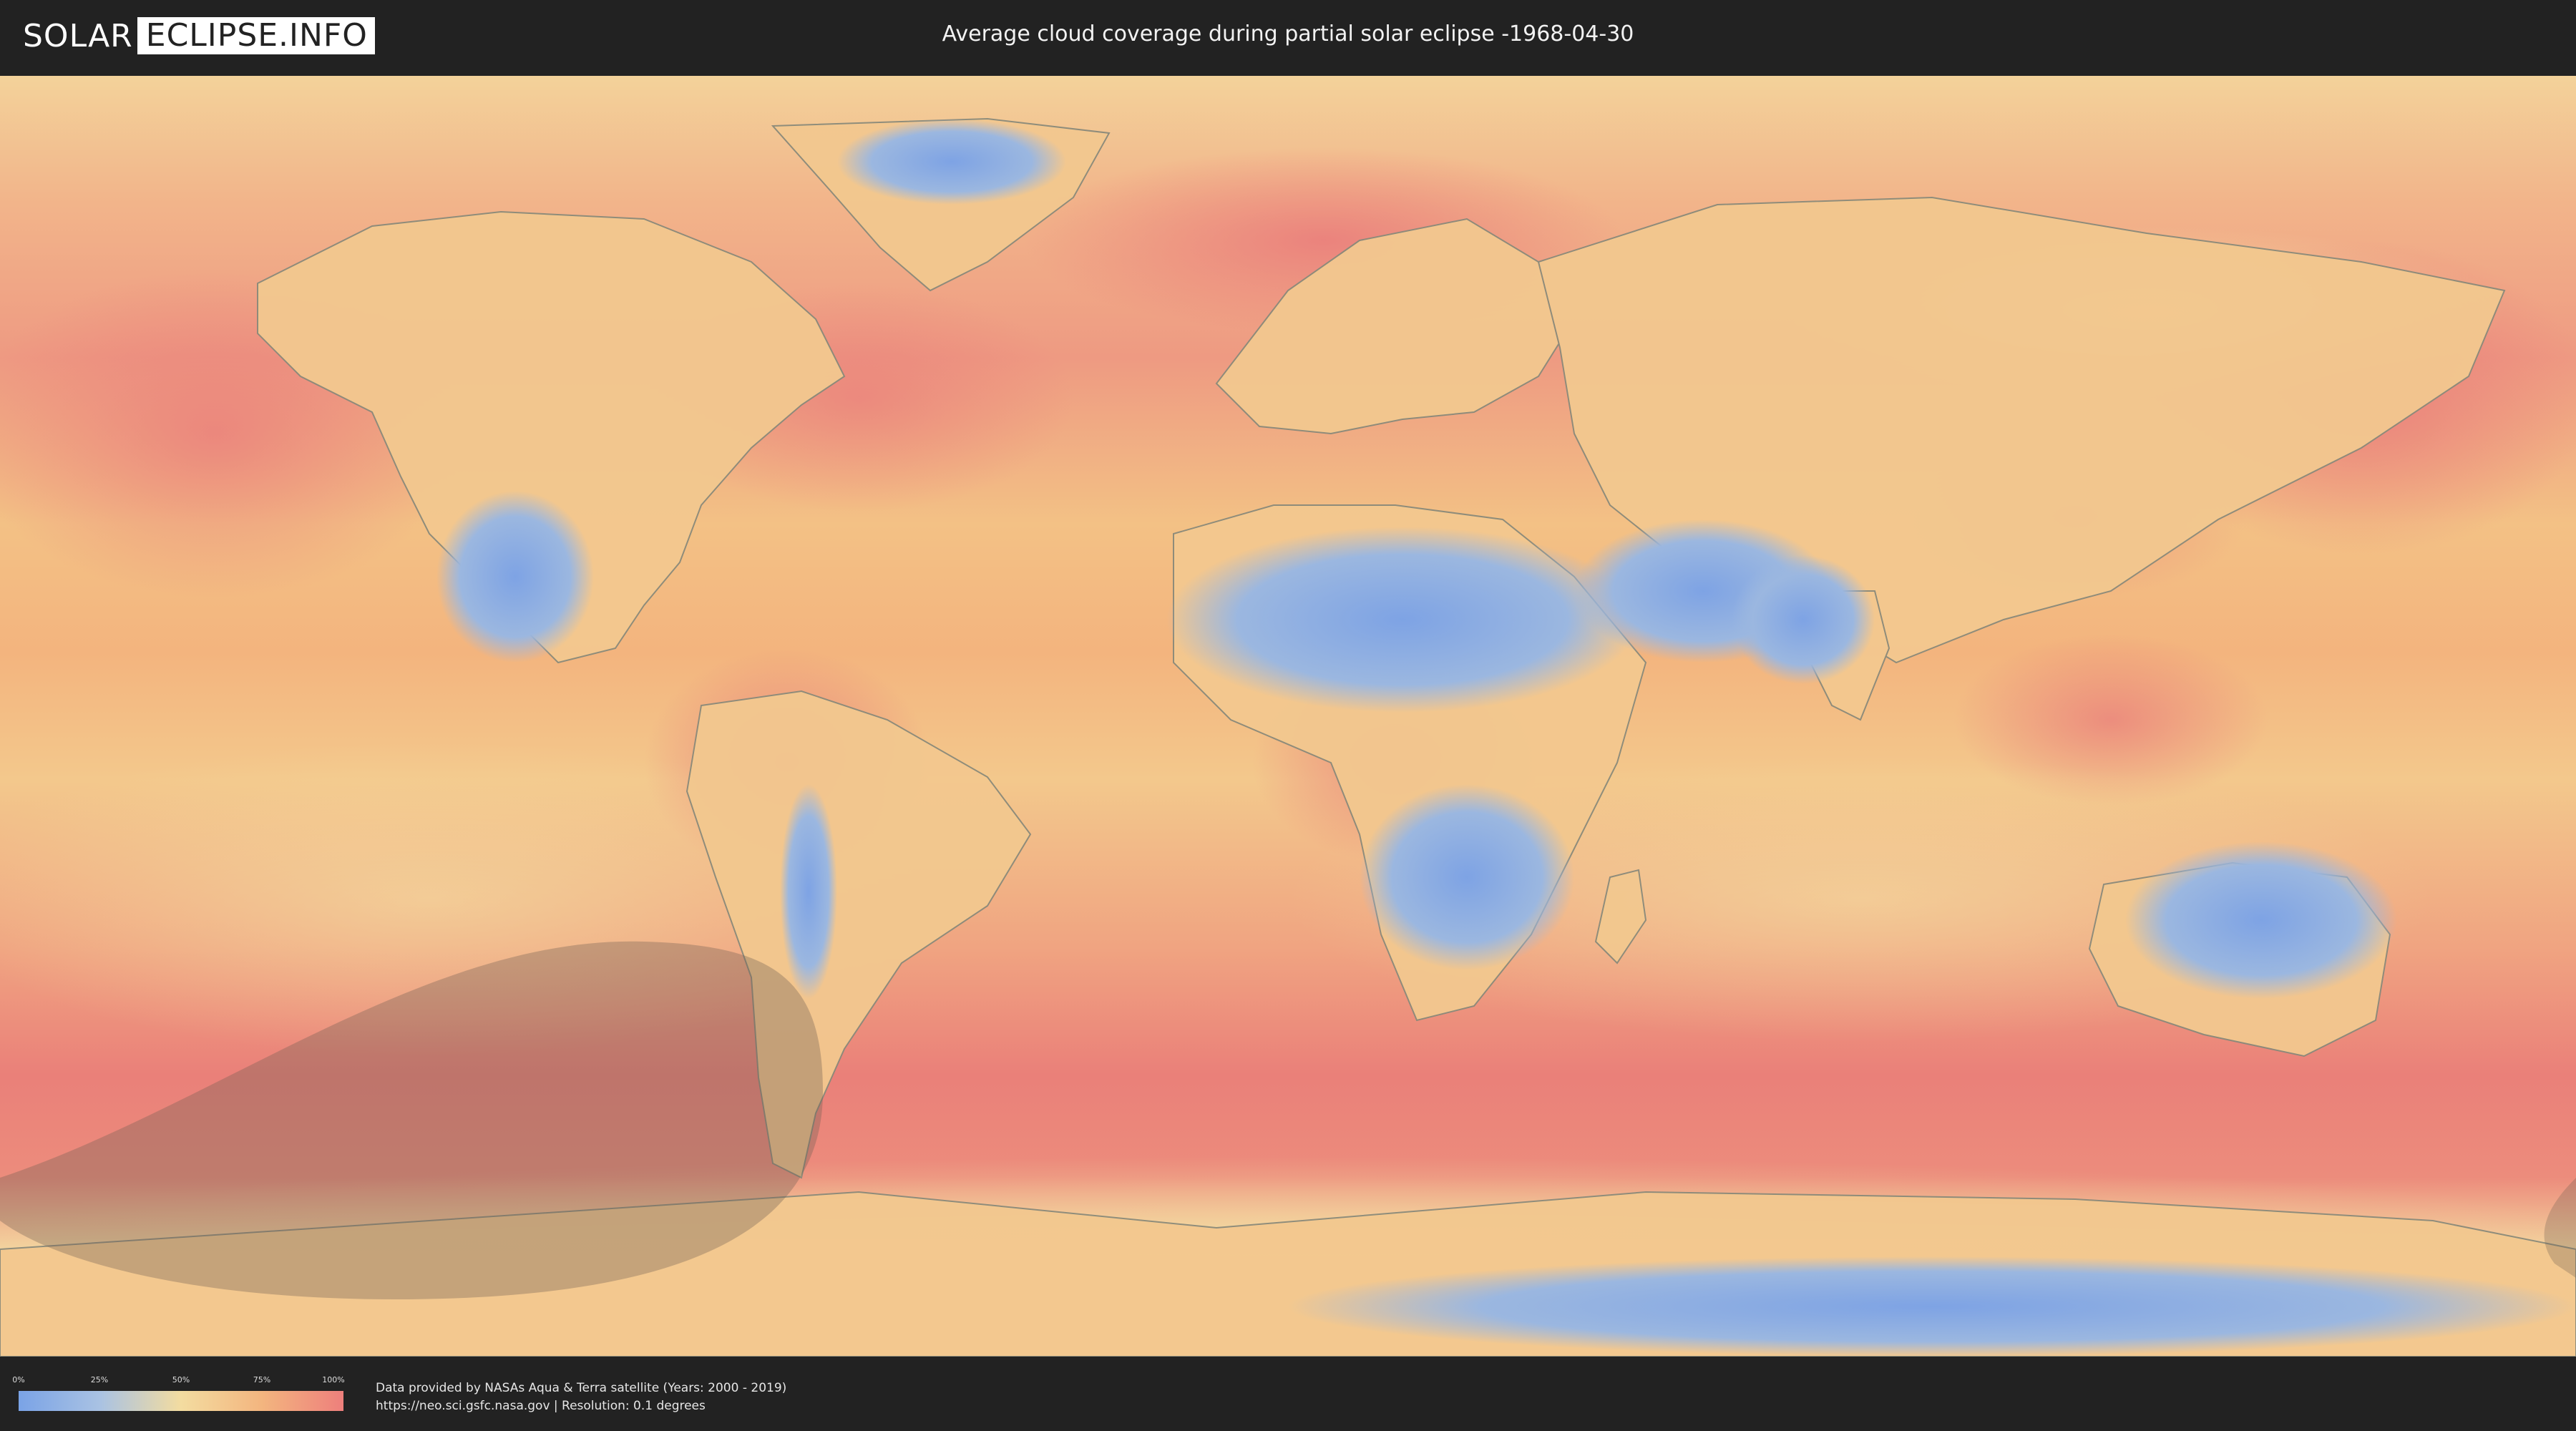 This screenshot has width=2576, height=1431. What do you see at coordinates (181, 1401) in the screenshot?
I see `cloud-coverage-legend-bar` at bounding box center [181, 1401].